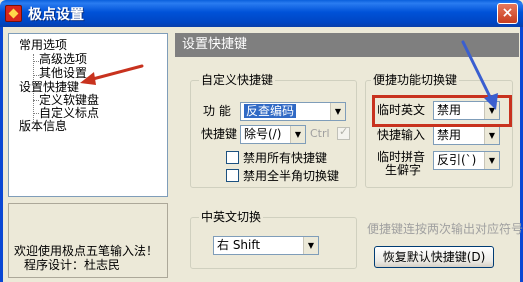 Image resolution: width=523 pixels, height=282 pixels. What do you see at coordinates (442, 111) in the screenshot?
I see `highlight-box` at bounding box center [442, 111].